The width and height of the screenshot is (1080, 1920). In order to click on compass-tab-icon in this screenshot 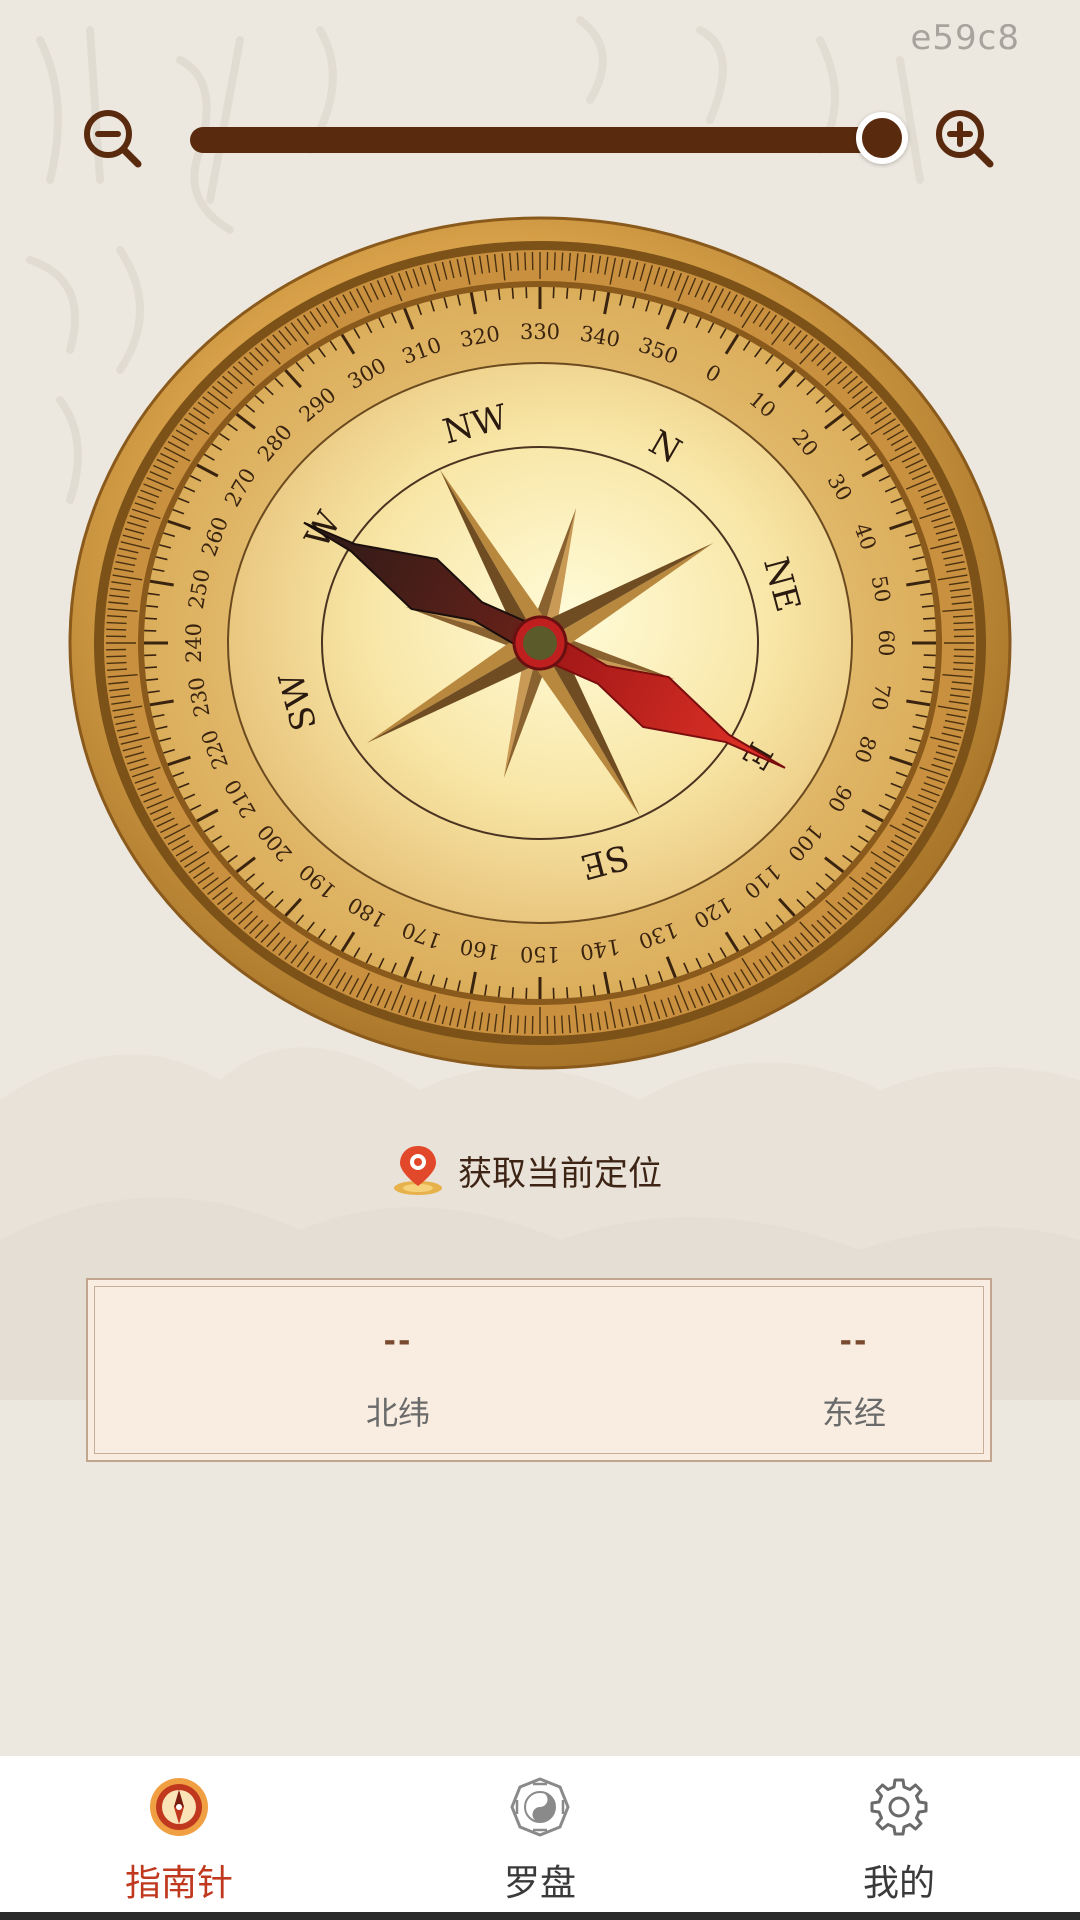, I will do `click(179, 1807)`.